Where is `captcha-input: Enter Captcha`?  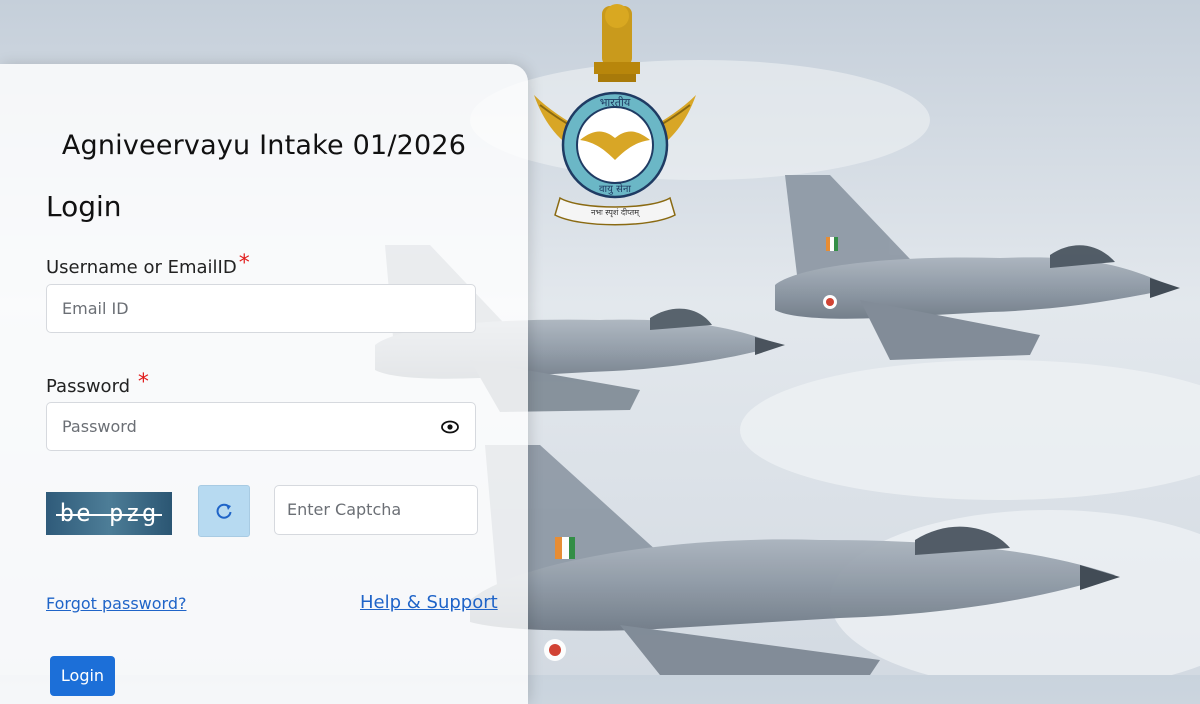 captcha-input: Enter Captcha is located at coordinates (376, 510).